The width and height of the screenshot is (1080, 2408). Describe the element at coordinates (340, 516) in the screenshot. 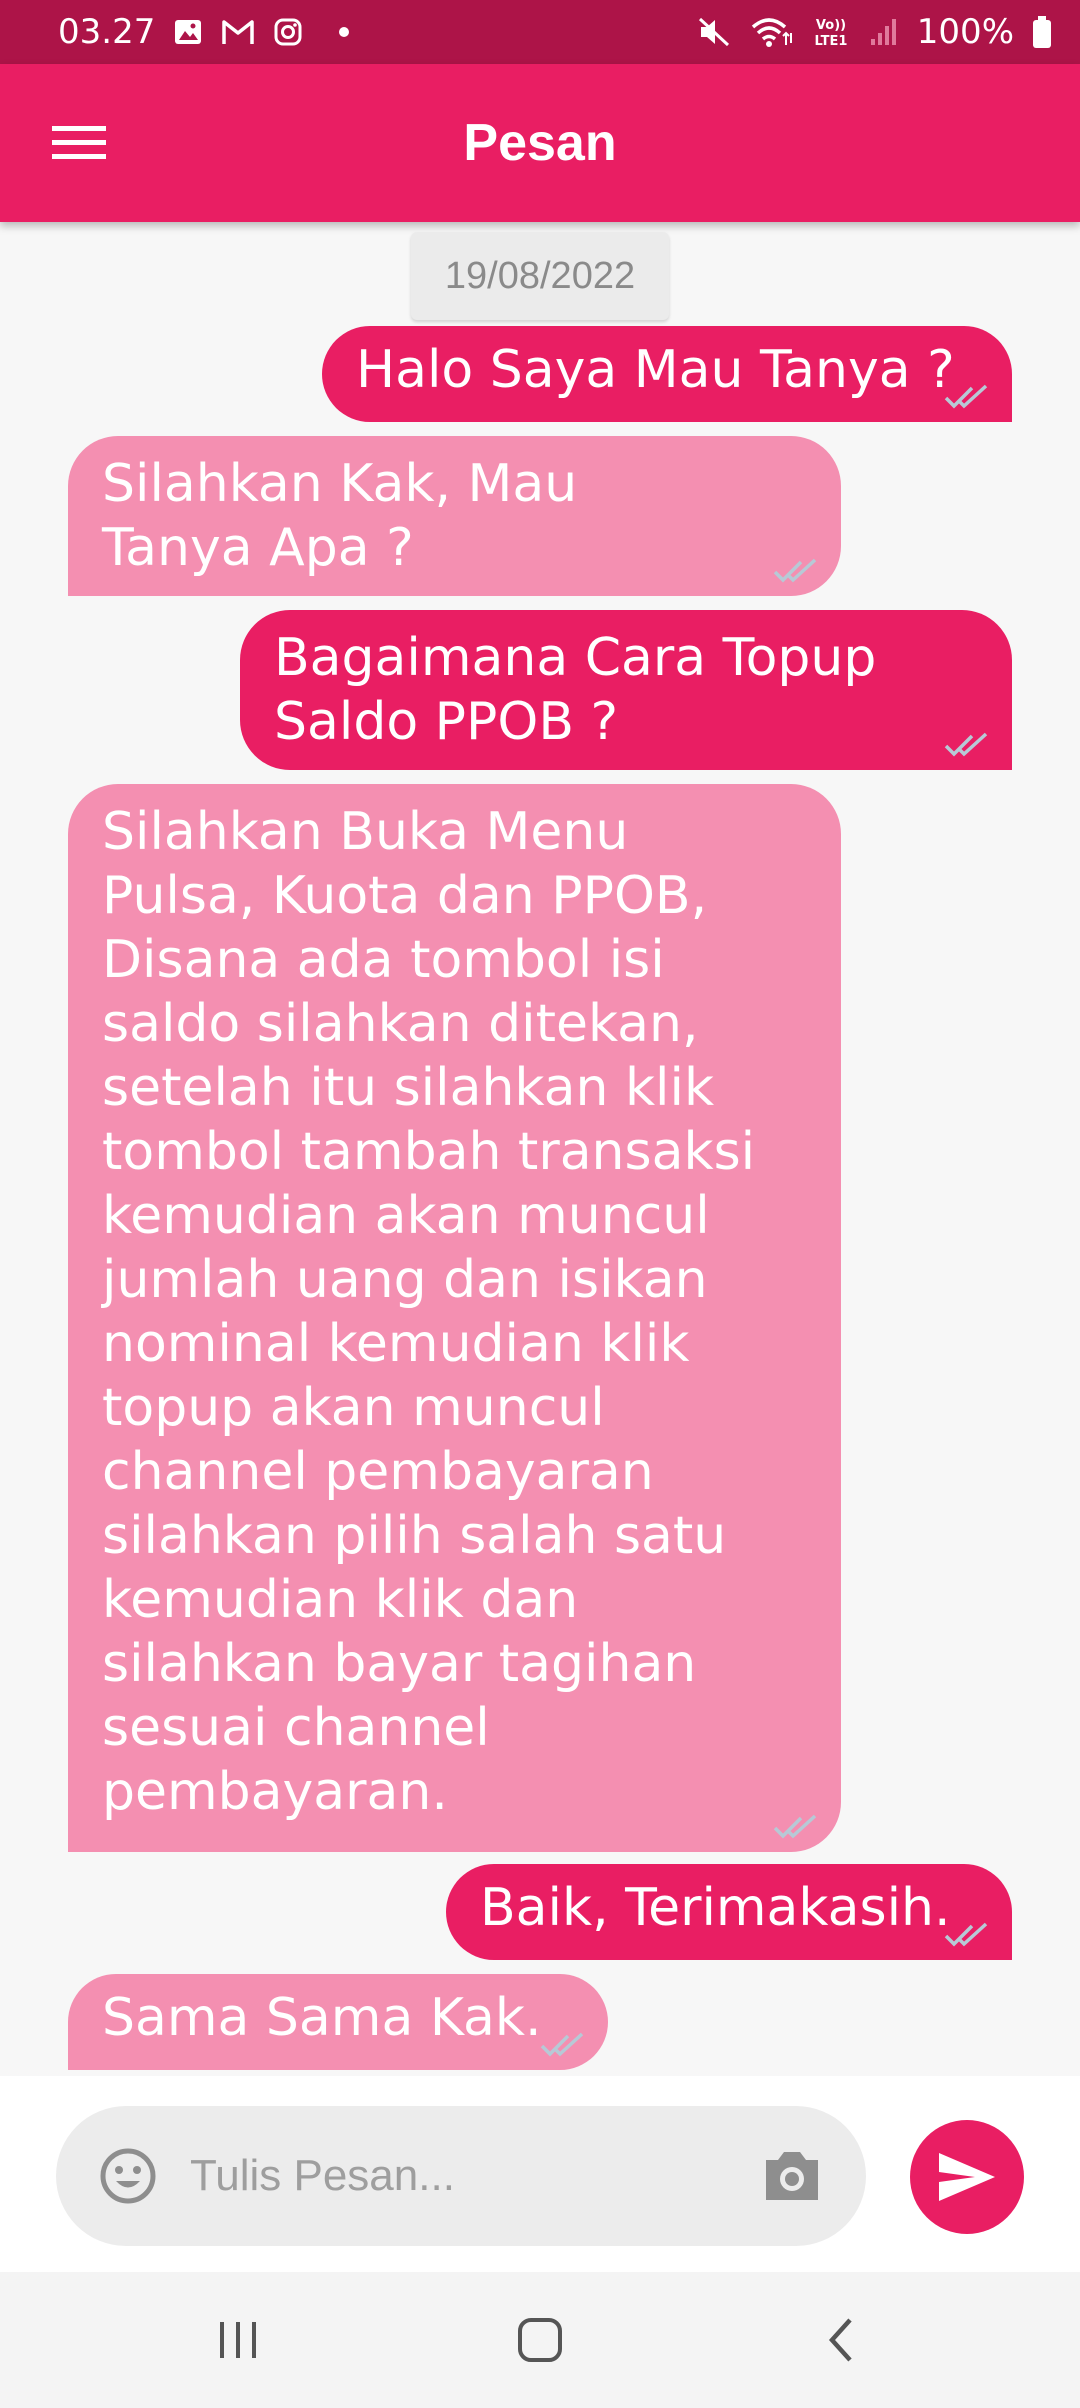

I see `message-text: Silahkan Kak, Mau Tanya Apa ?` at that location.